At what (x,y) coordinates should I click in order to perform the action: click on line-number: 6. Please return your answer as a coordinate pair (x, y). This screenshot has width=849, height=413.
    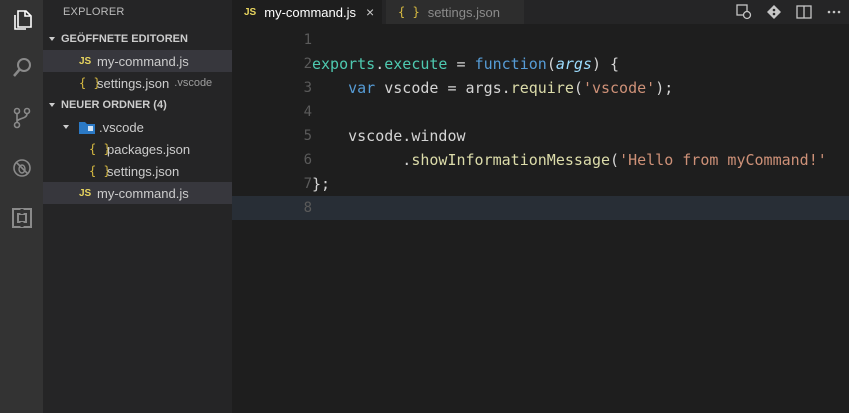
    Looking at the image, I should click on (307, 160).